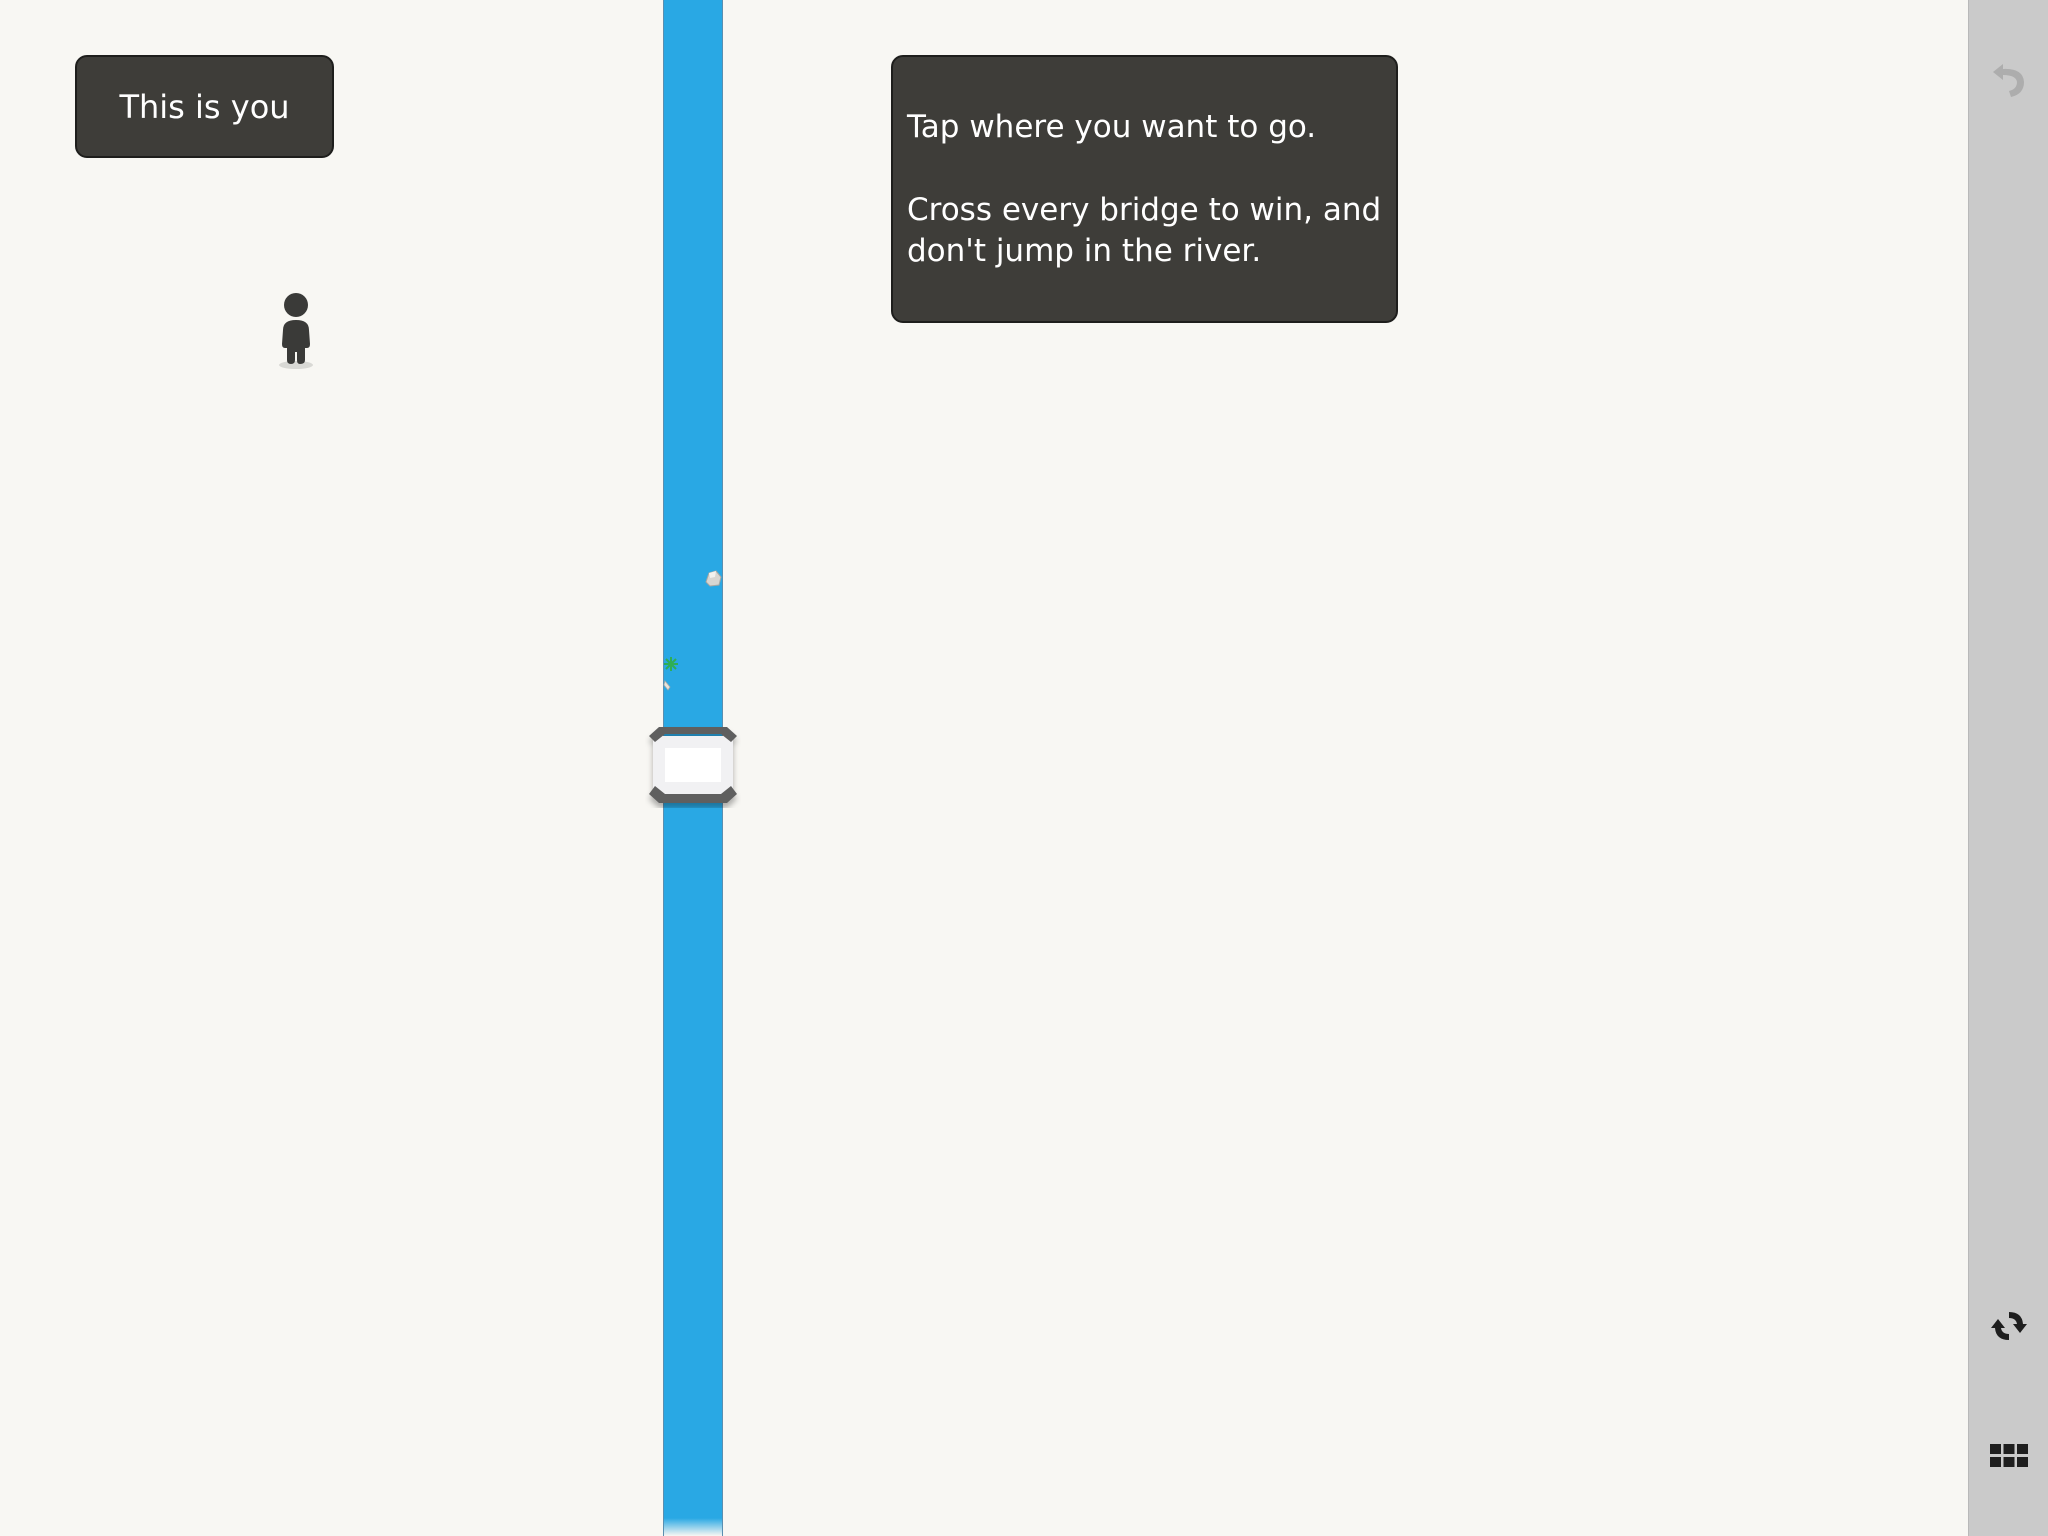 The height and width of the screenshot is (1536, 2048). I want to click on sidebar, so click(2008, 768).